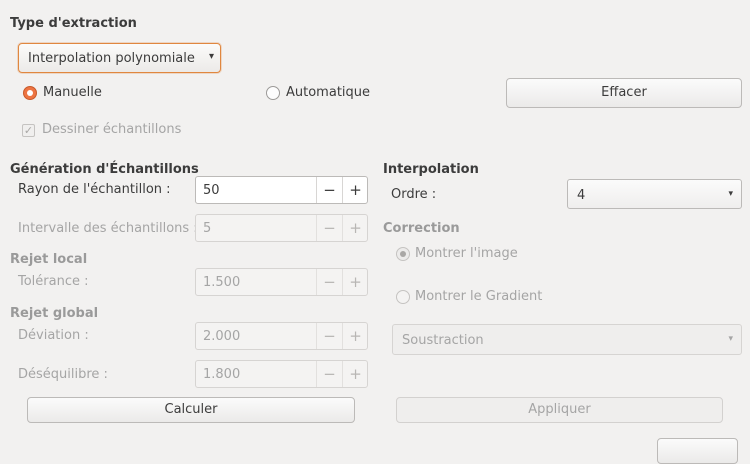 The image size is (750, 464). I want to click on deviation-spinbox: 2.000 − +, so click(281, 336).